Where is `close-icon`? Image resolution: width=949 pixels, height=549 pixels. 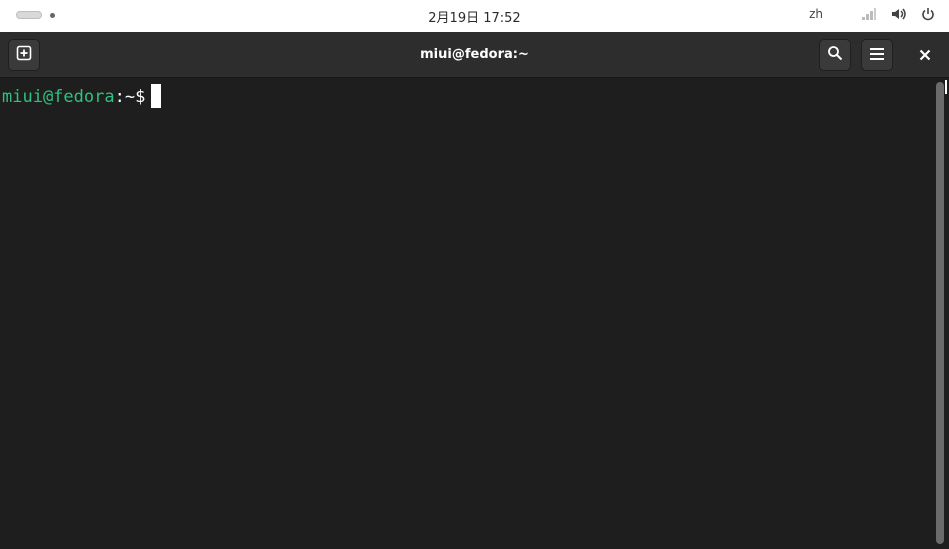 close-icon is located at coordinates (925, 55).